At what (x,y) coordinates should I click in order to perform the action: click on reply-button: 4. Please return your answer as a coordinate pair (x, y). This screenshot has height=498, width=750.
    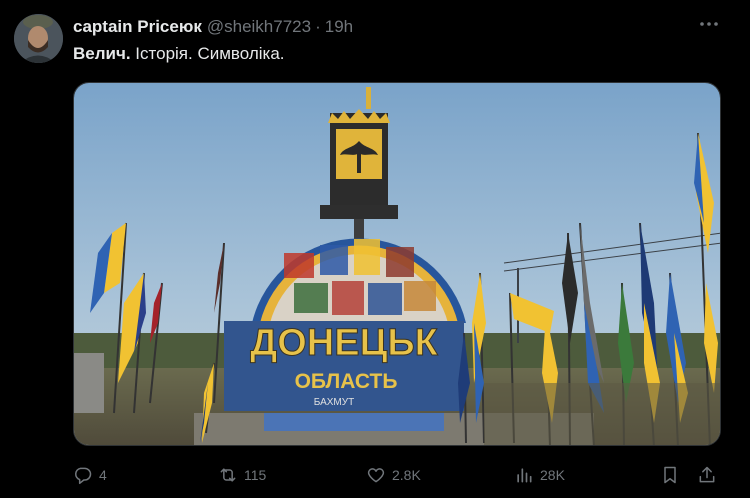
    Looking at the image, I should click on (90, 475).